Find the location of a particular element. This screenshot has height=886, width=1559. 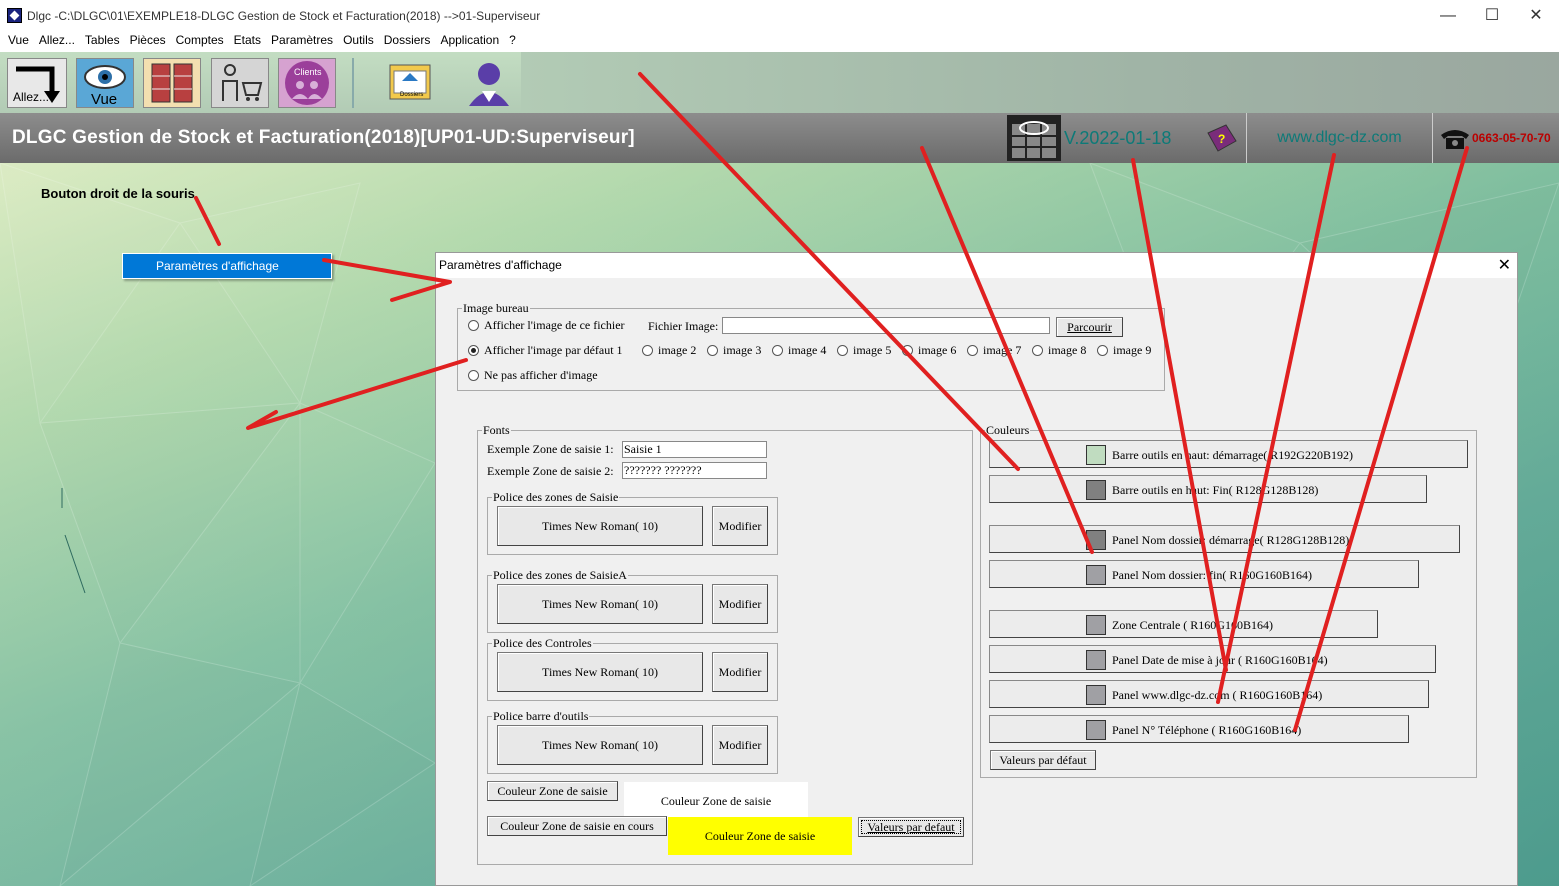

dialog-close-button: ✕ is located at coordinates (1504, 265).